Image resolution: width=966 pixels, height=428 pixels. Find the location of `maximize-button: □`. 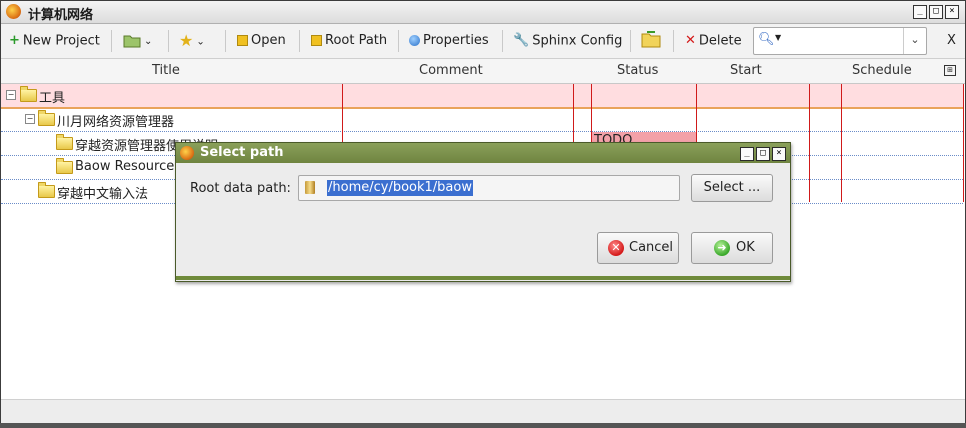

maximize-button: □ is located at coordinates (936, 12).